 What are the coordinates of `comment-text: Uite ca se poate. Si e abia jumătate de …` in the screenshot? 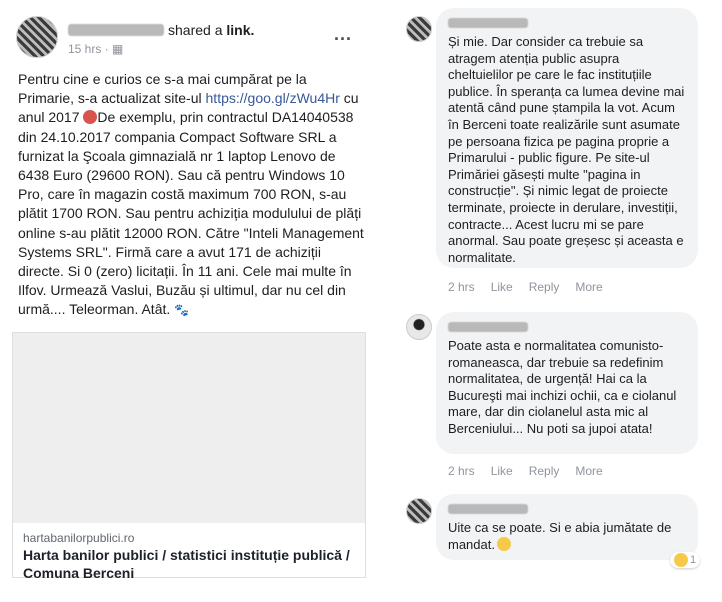 It's located at (567, 536).